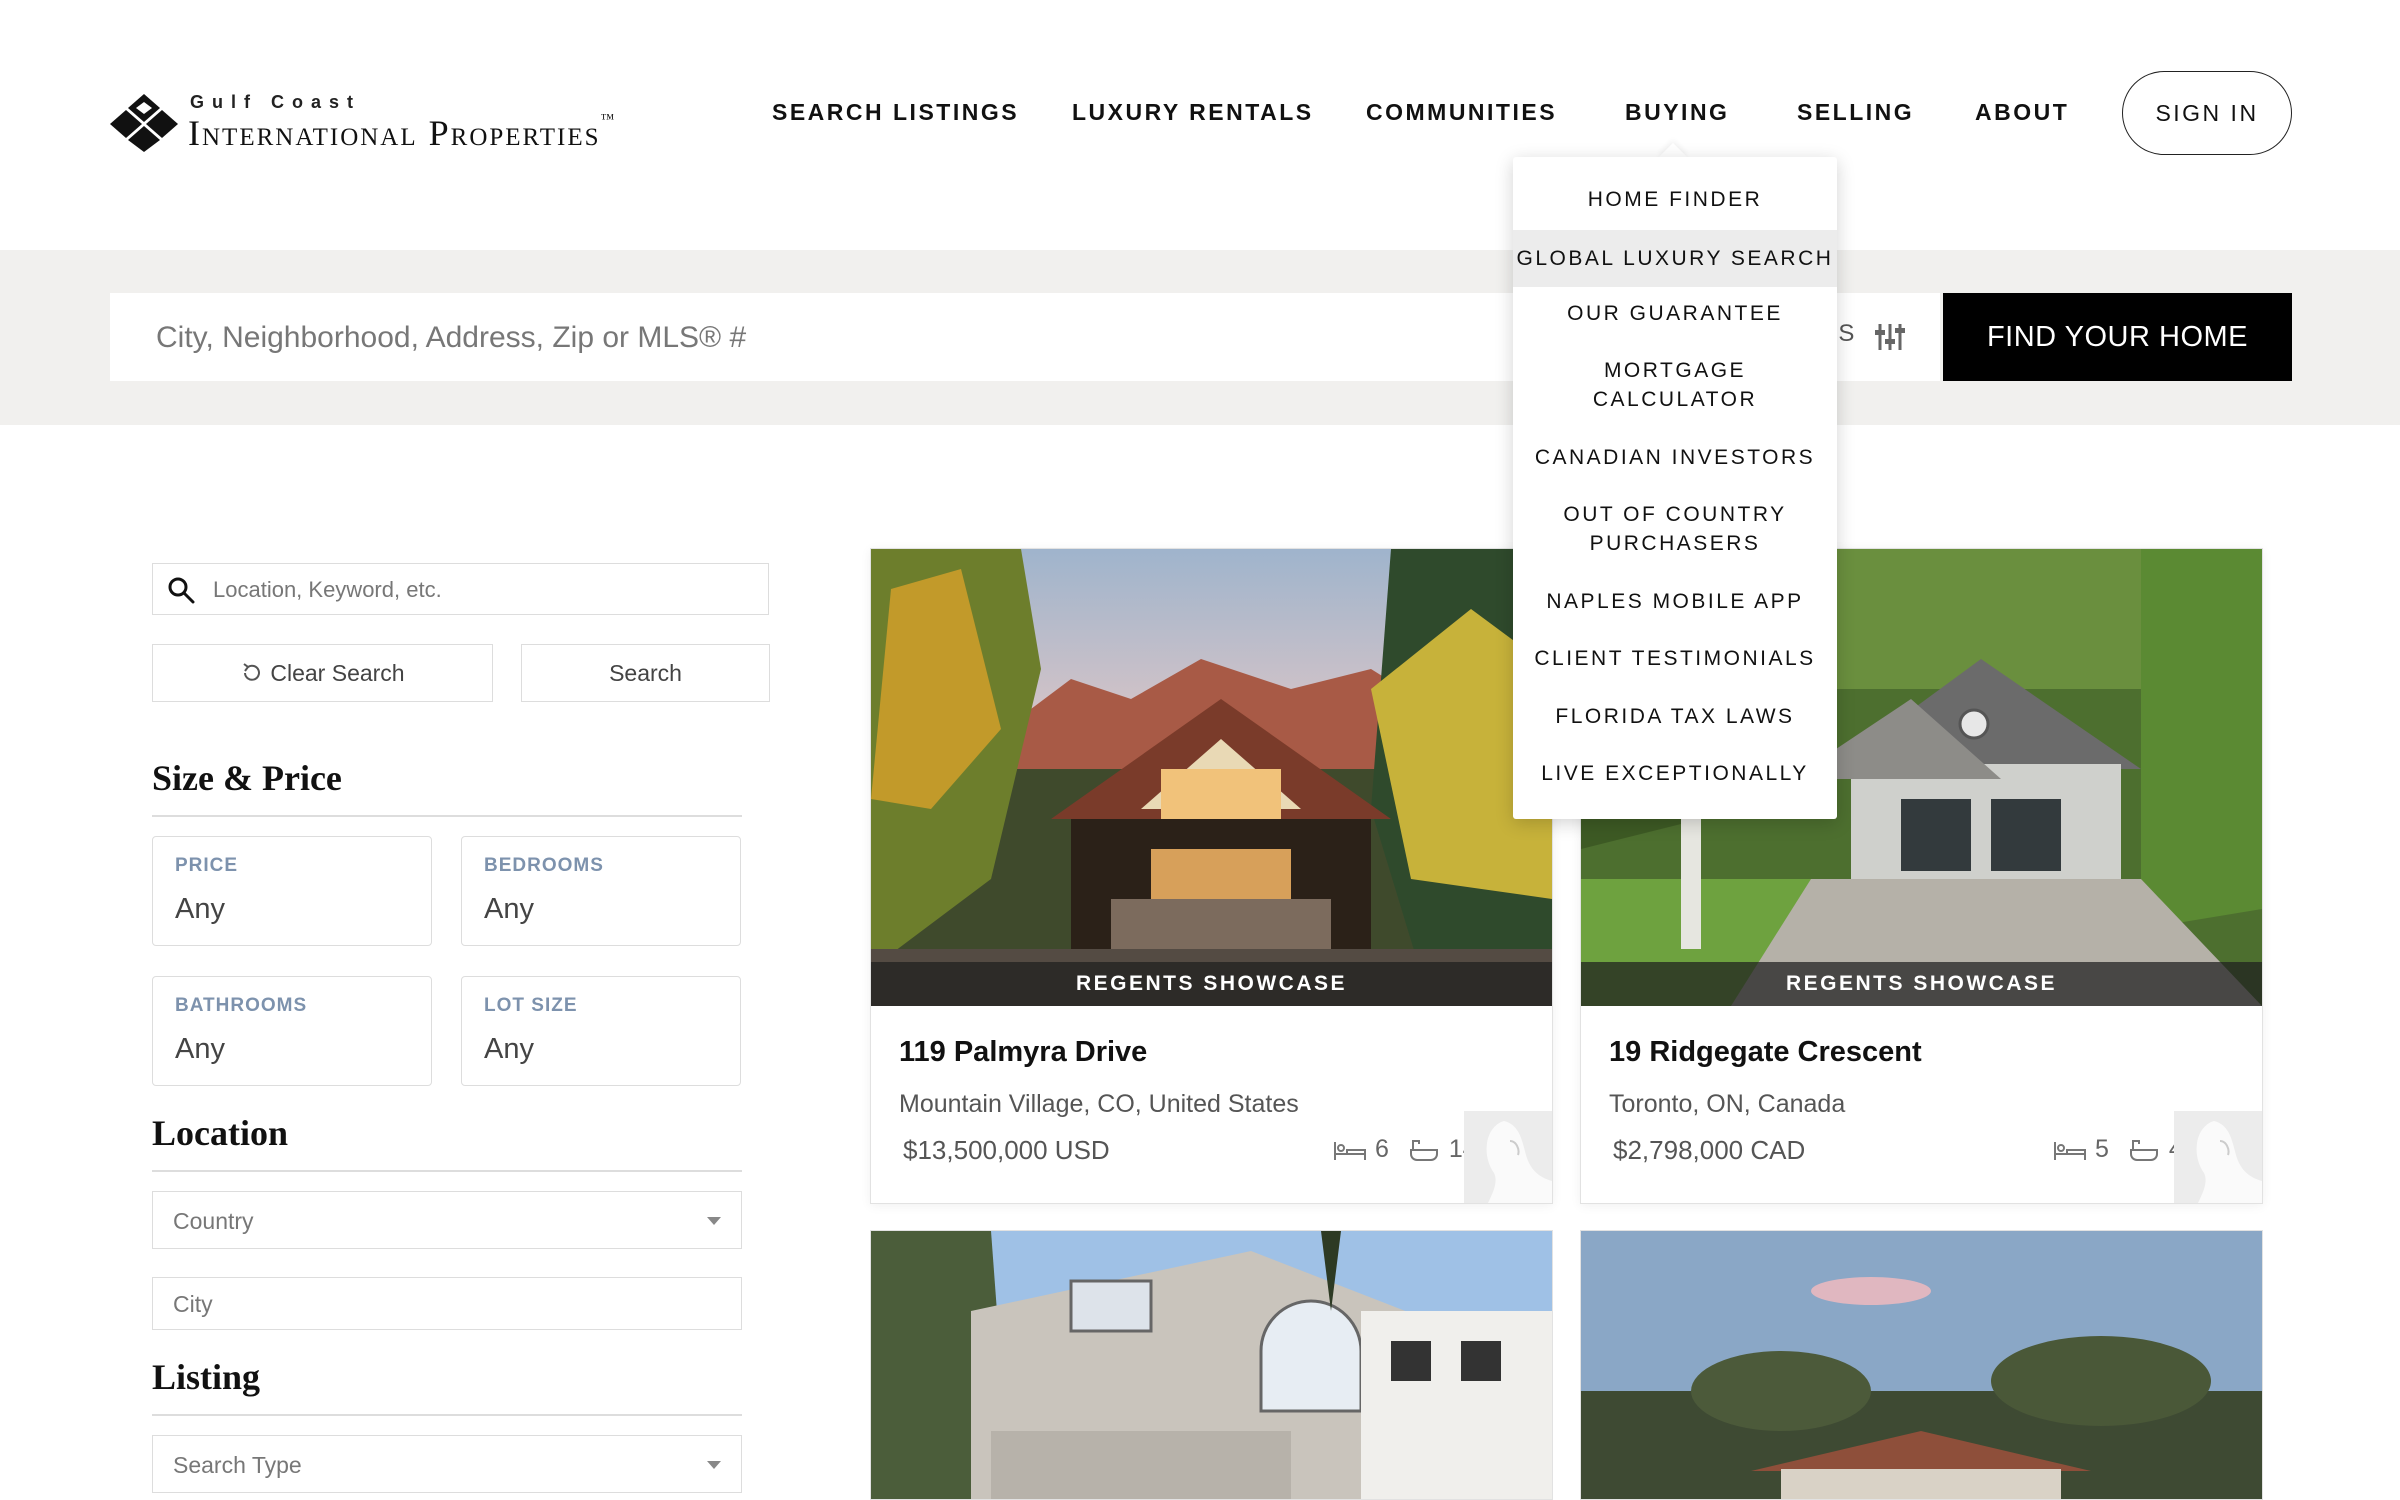 The width and height of the screenshot is (2400, 1500). I want to click on nav-about-label: ABOUT, so click(2022, 111).